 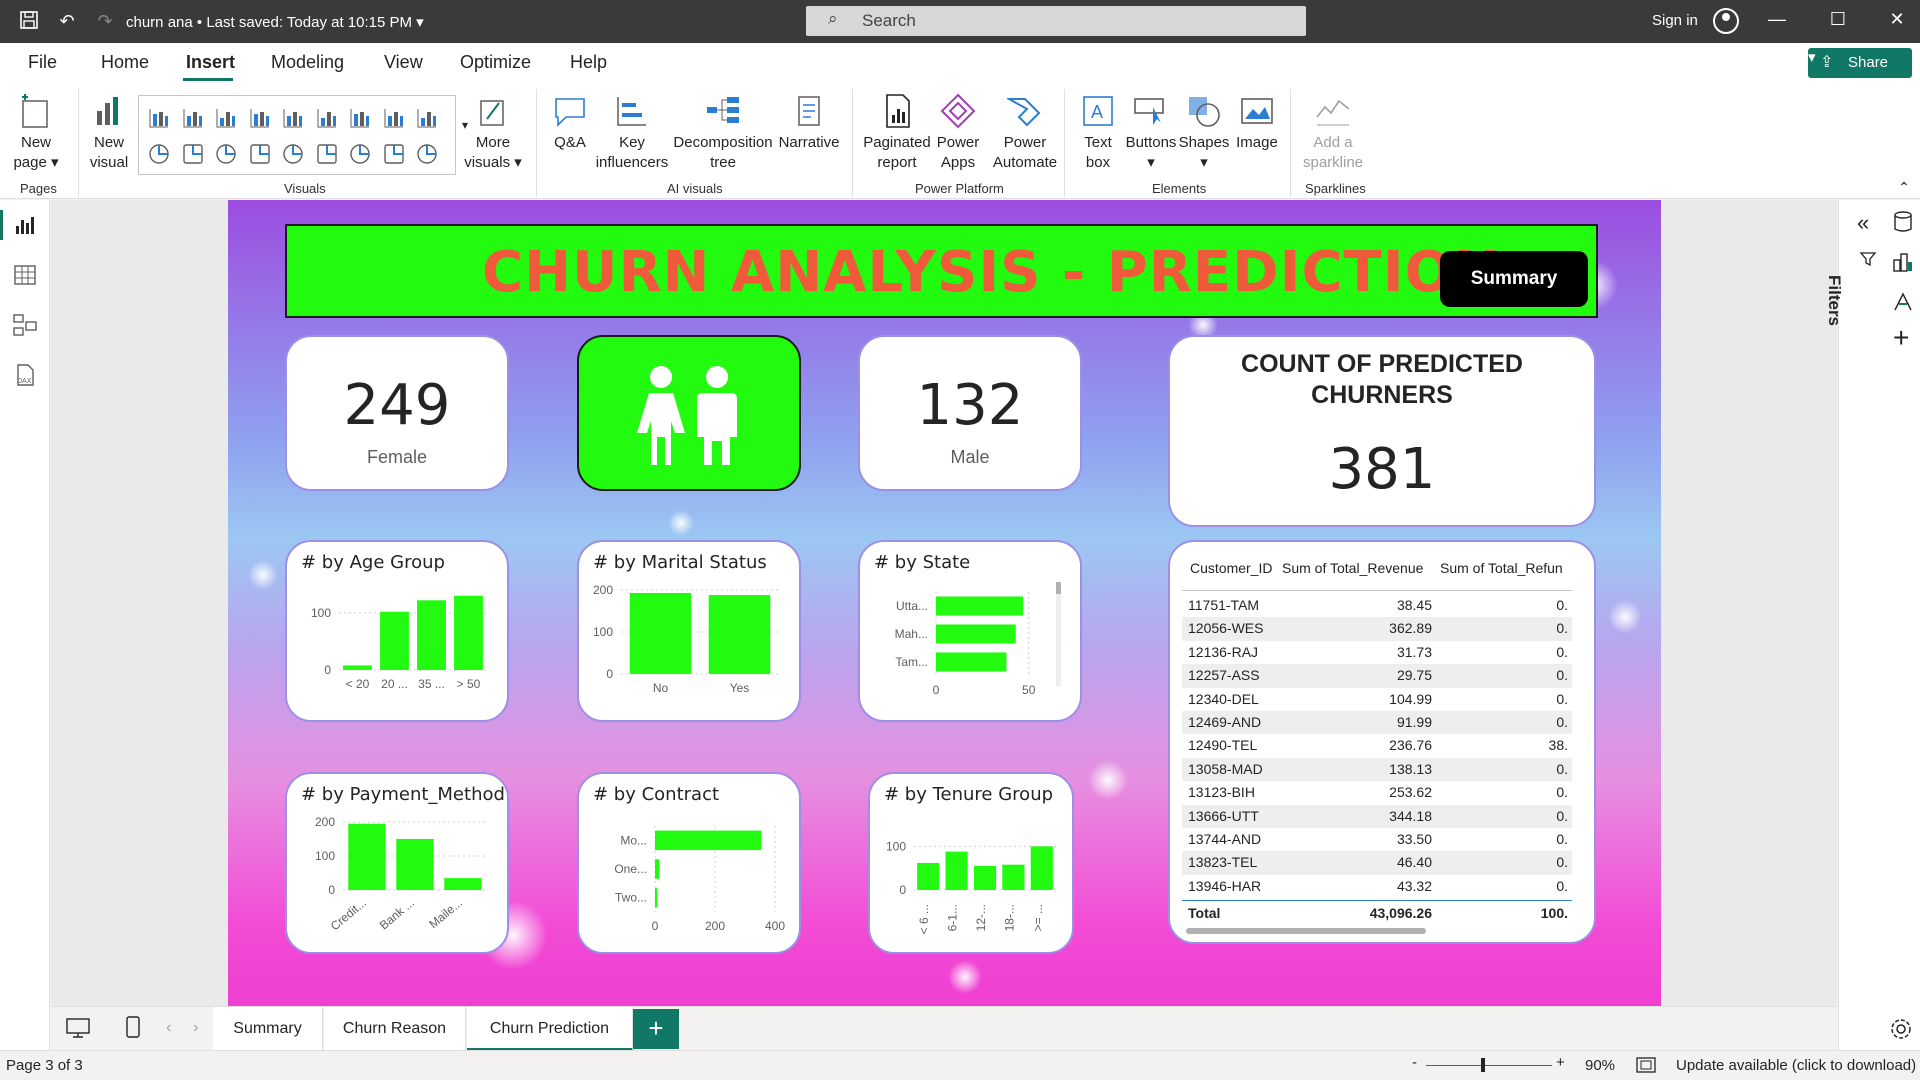 What do you see at coordinates (632, 133) in the screenshot?
I see `key-influencers-button: Key influencers` at bounding box center [632, 133].